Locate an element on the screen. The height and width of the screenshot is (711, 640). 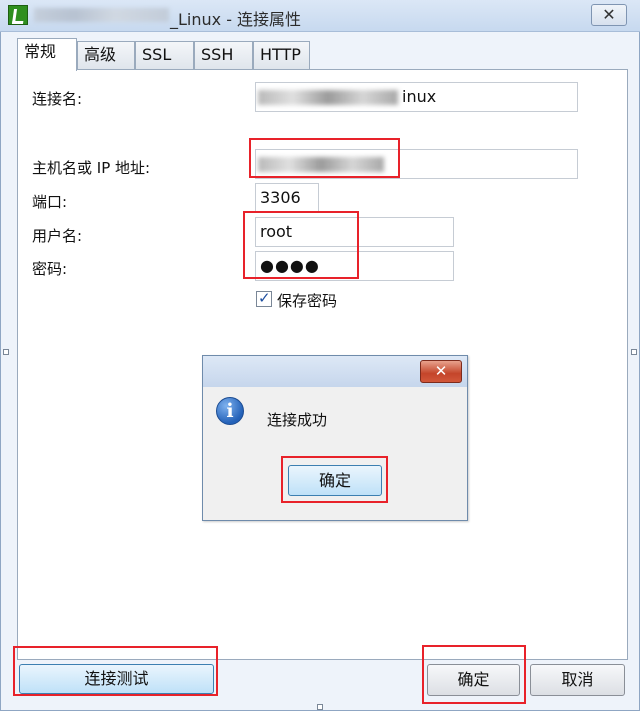
dialog-close-button: ✕ is located at coordinates (441, 371).